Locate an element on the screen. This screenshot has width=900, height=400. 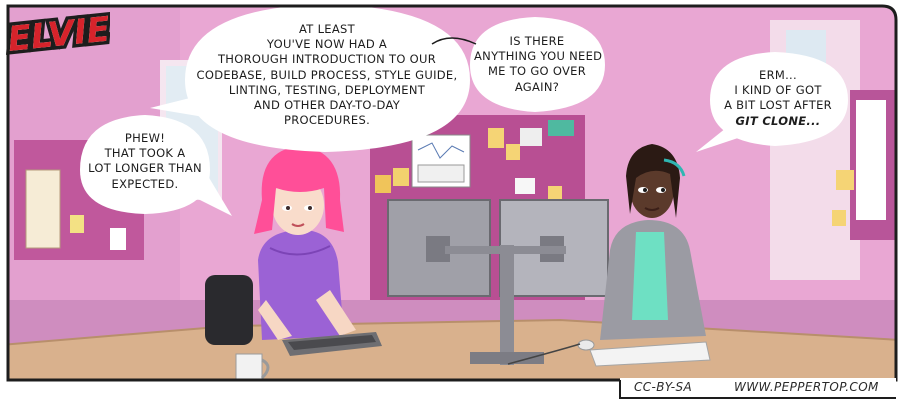
question-line: me to go over is located at coordinates (537, 71).